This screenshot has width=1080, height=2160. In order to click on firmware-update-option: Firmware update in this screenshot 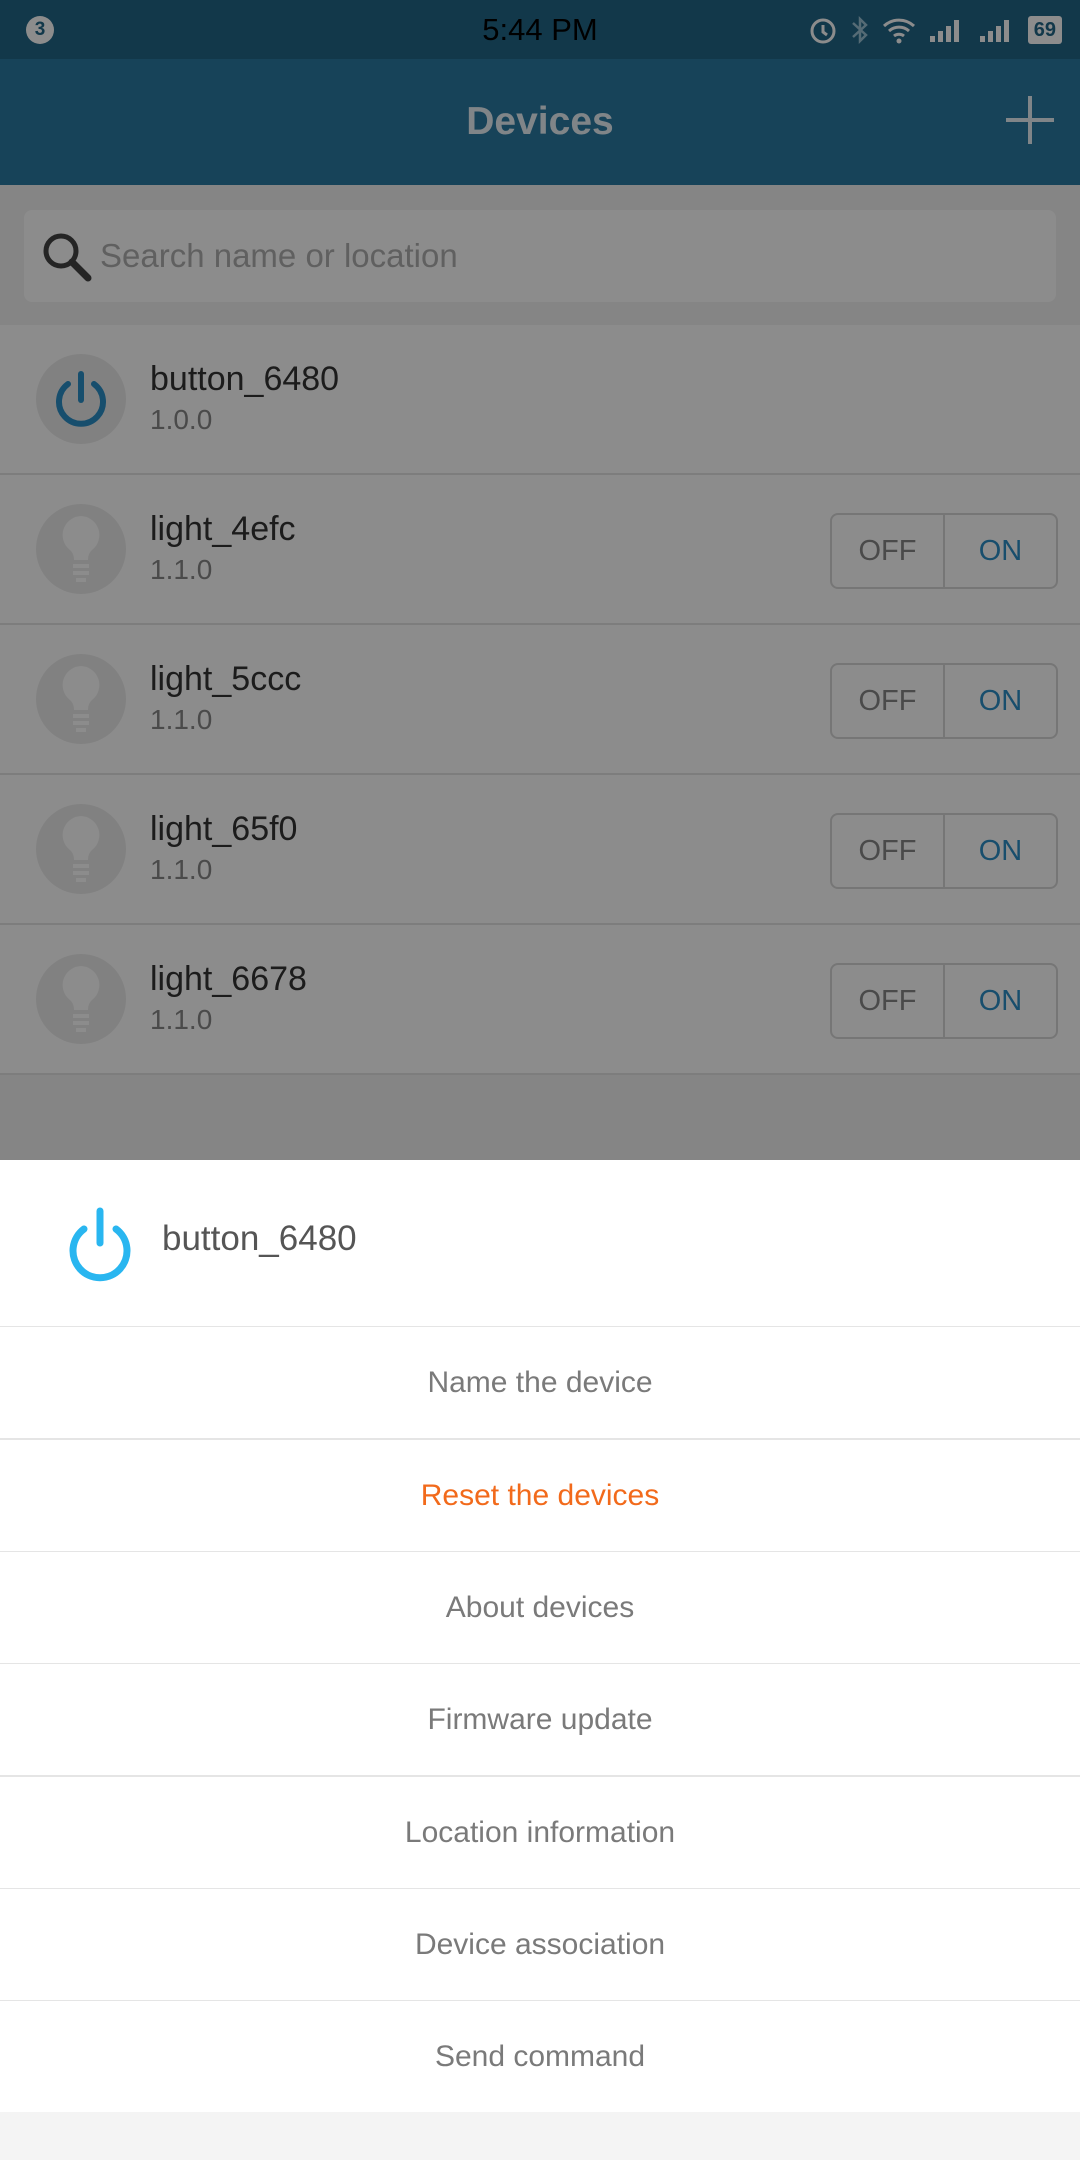, I will do `click(540, 1720)`.